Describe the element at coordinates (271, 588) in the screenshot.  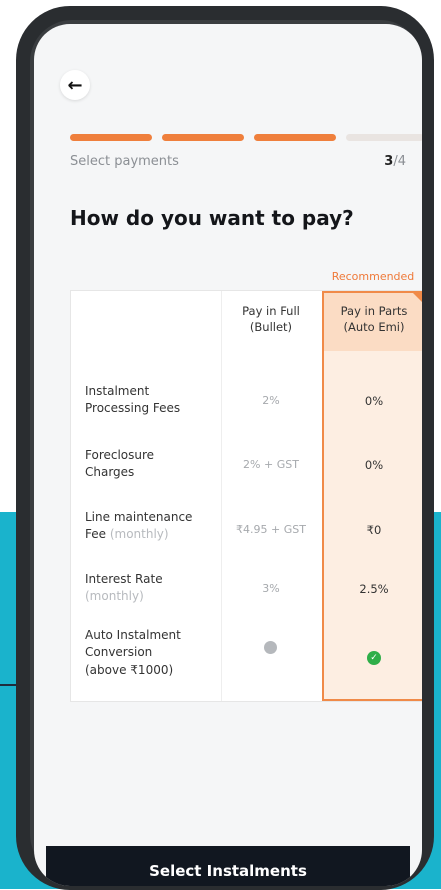
I see `pay-in-full-interest-rate: 3%` at that location.